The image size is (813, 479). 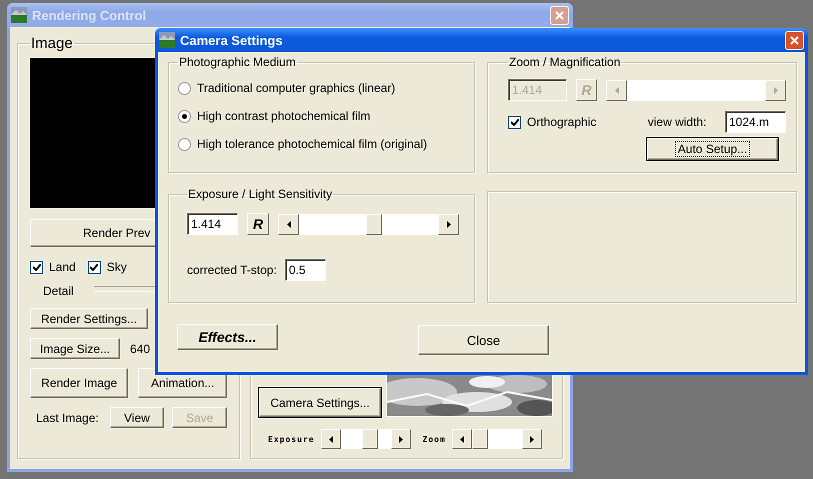 What do you see at coordinates (434, 439) in the screenshot?
I see `slider-label: Zoom` at bounding box center [434, 439].